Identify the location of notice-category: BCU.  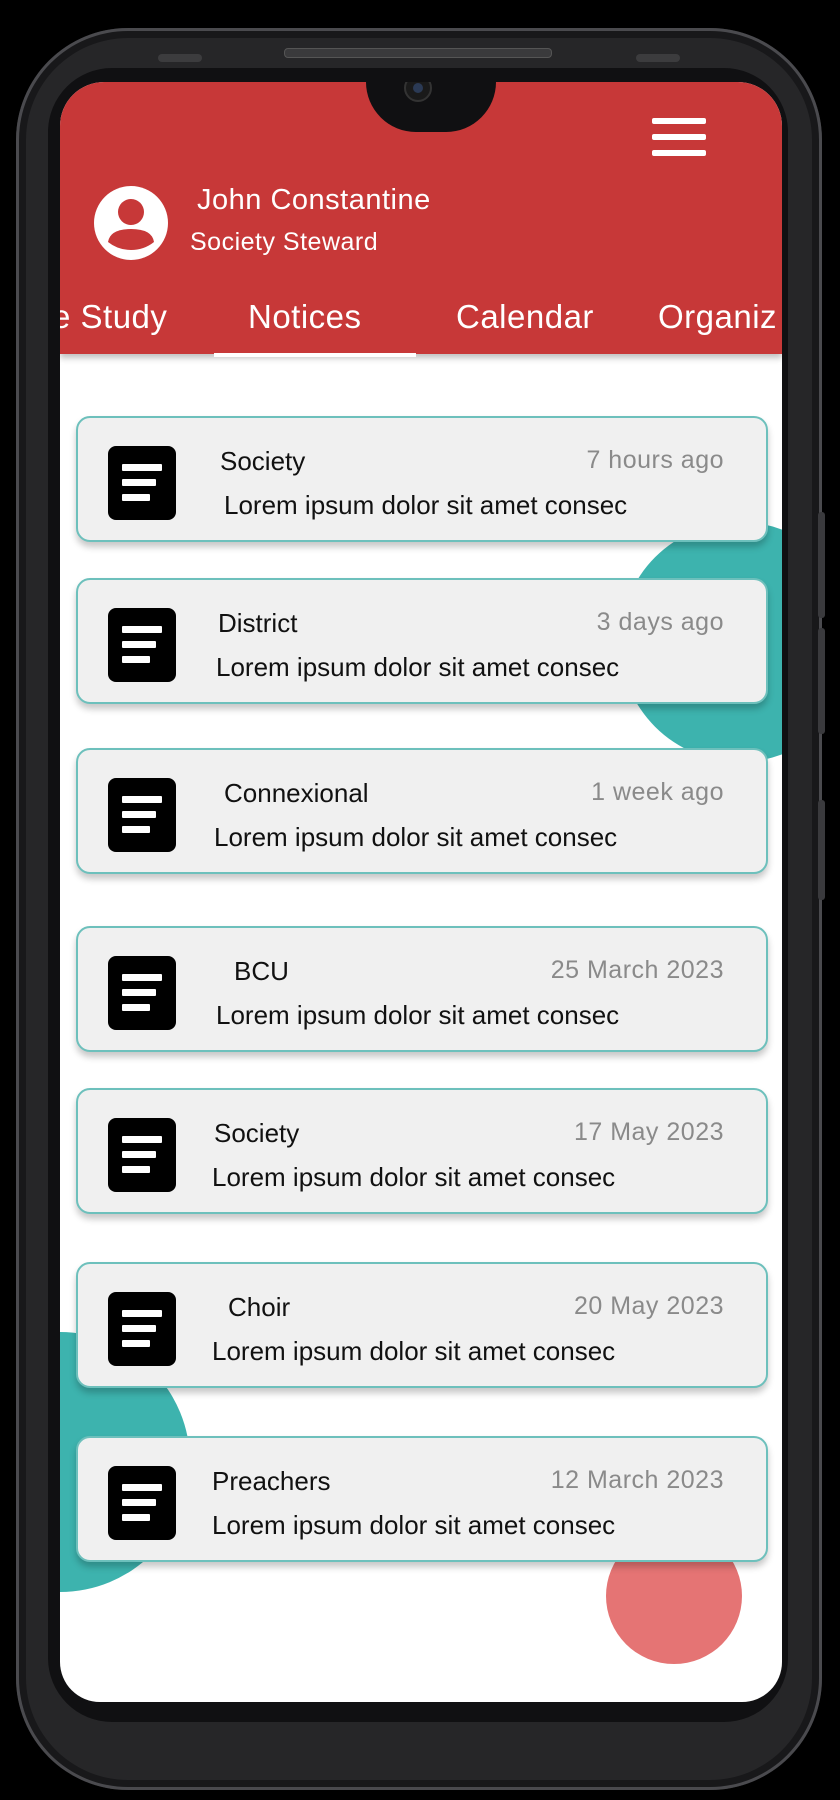
(261, 971).